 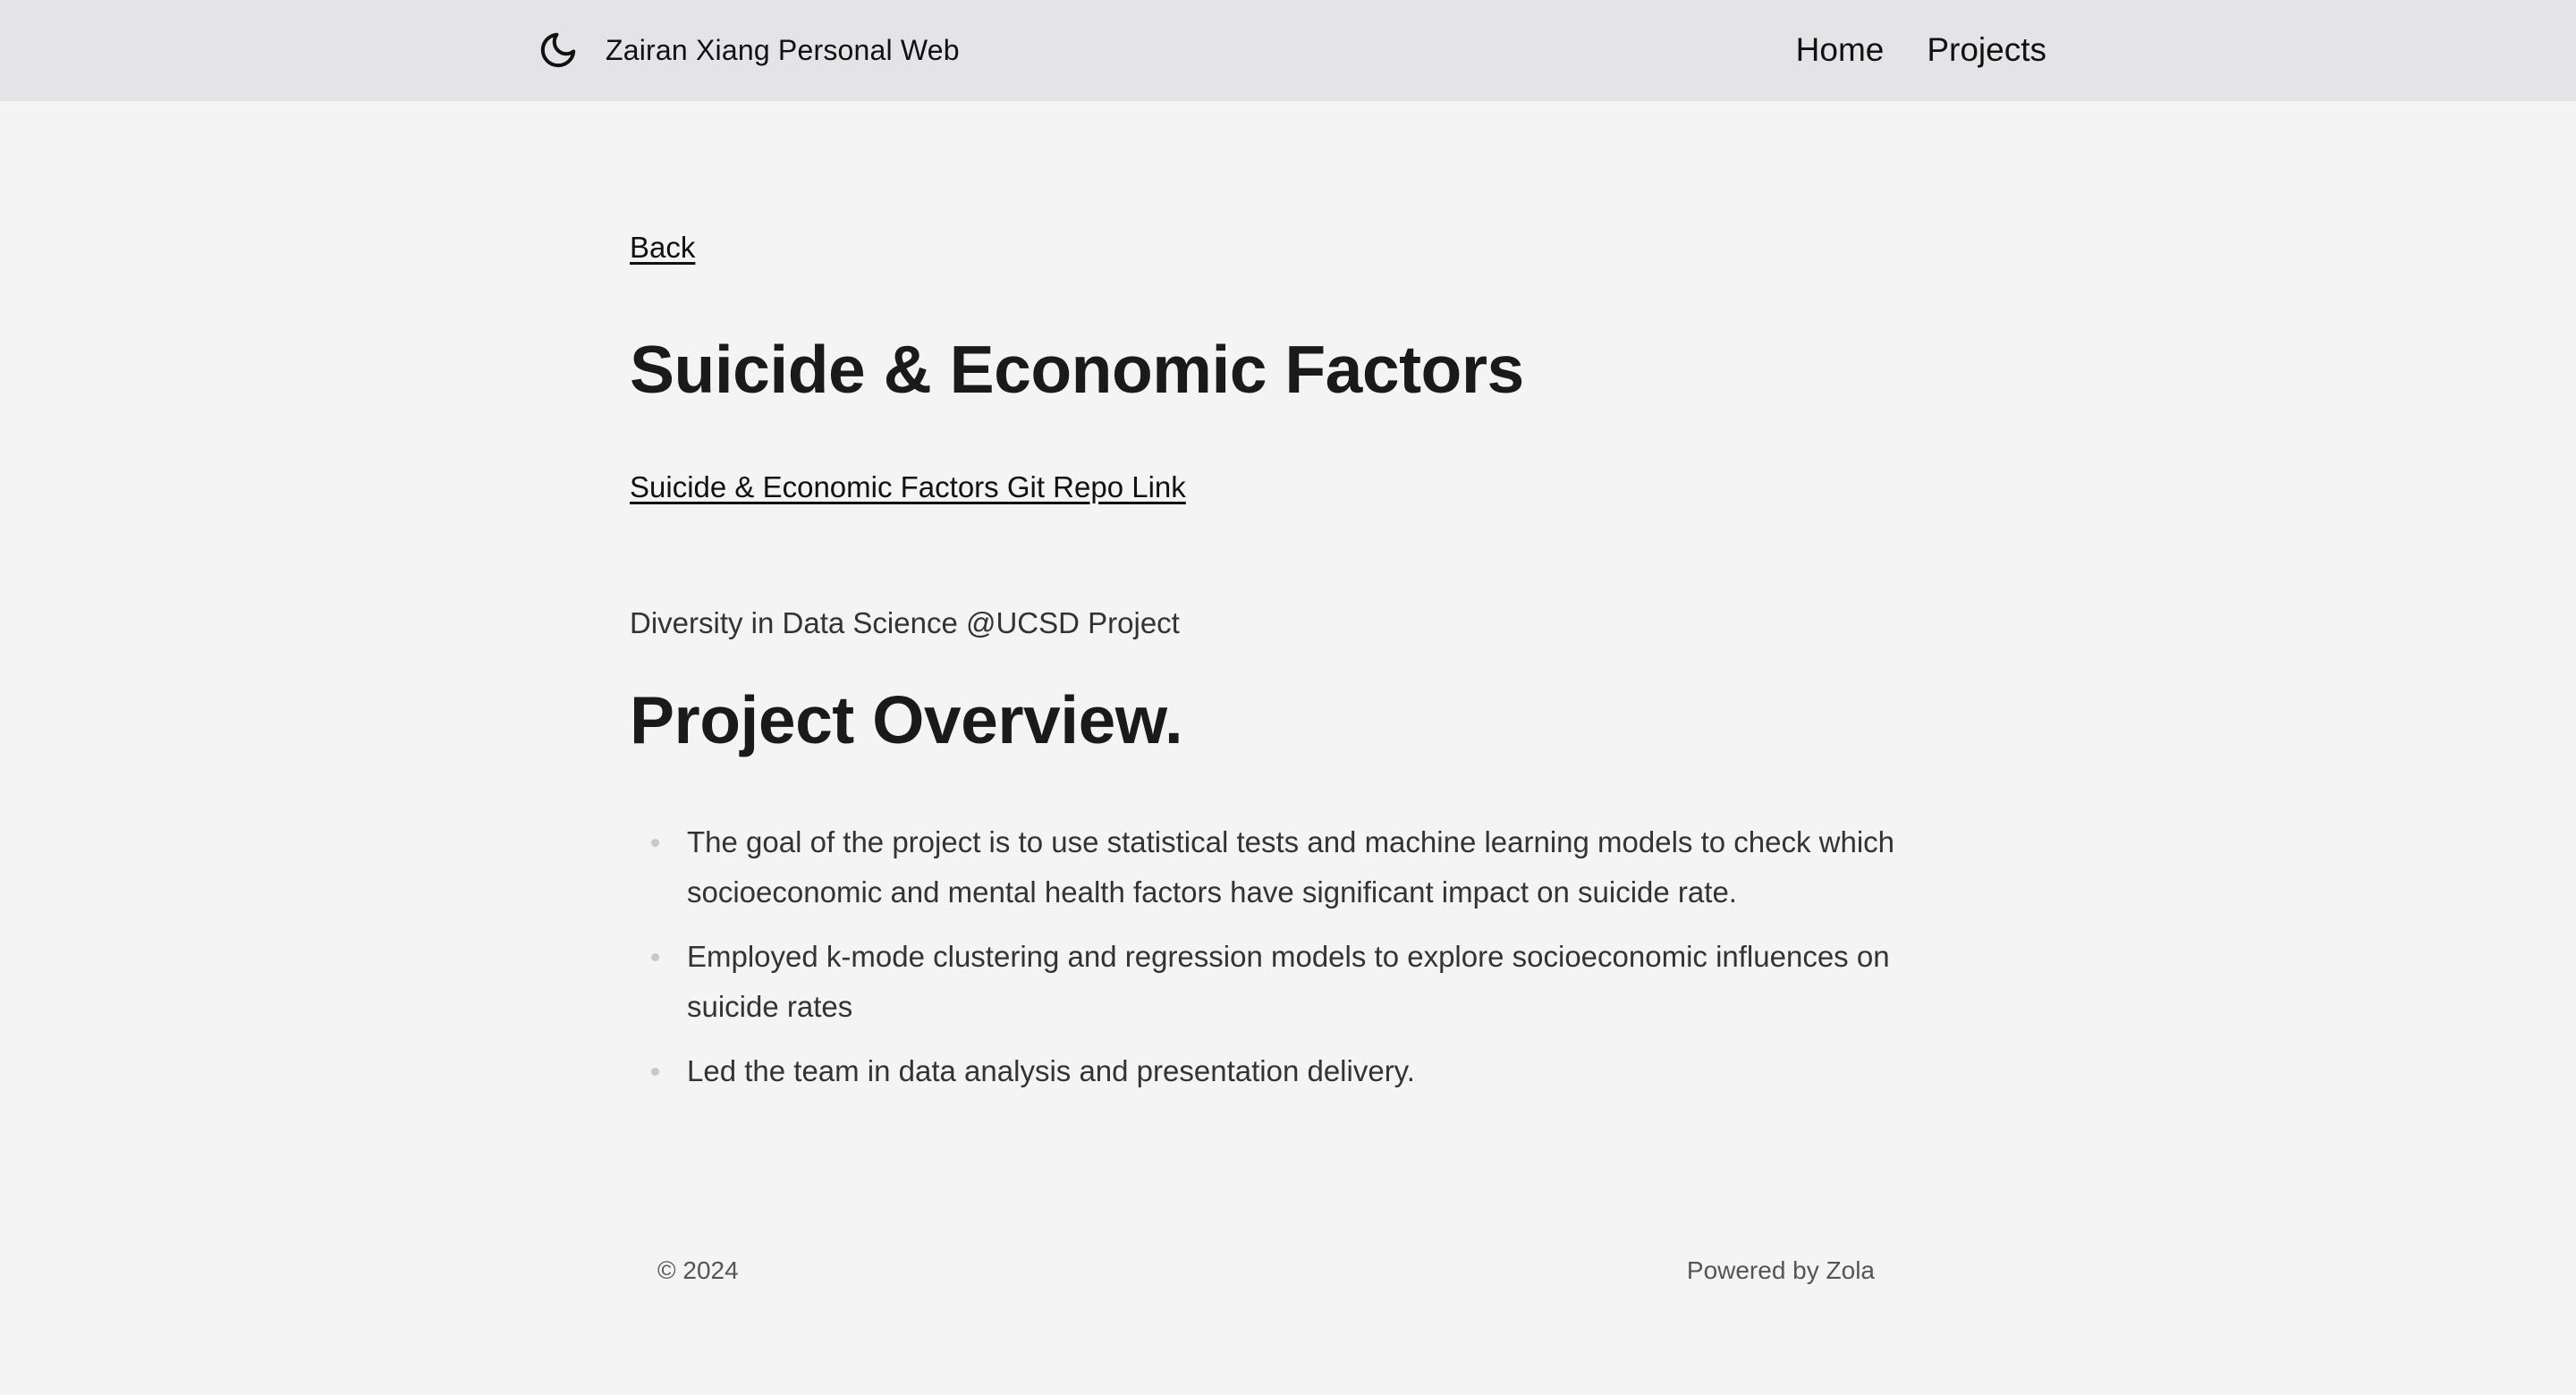 What do you see at coordinates (905, 622) in the screenshot?
I see `project-subtitle: Diversity in Data Science @UCSD Project` at bounding box center [905, 622].